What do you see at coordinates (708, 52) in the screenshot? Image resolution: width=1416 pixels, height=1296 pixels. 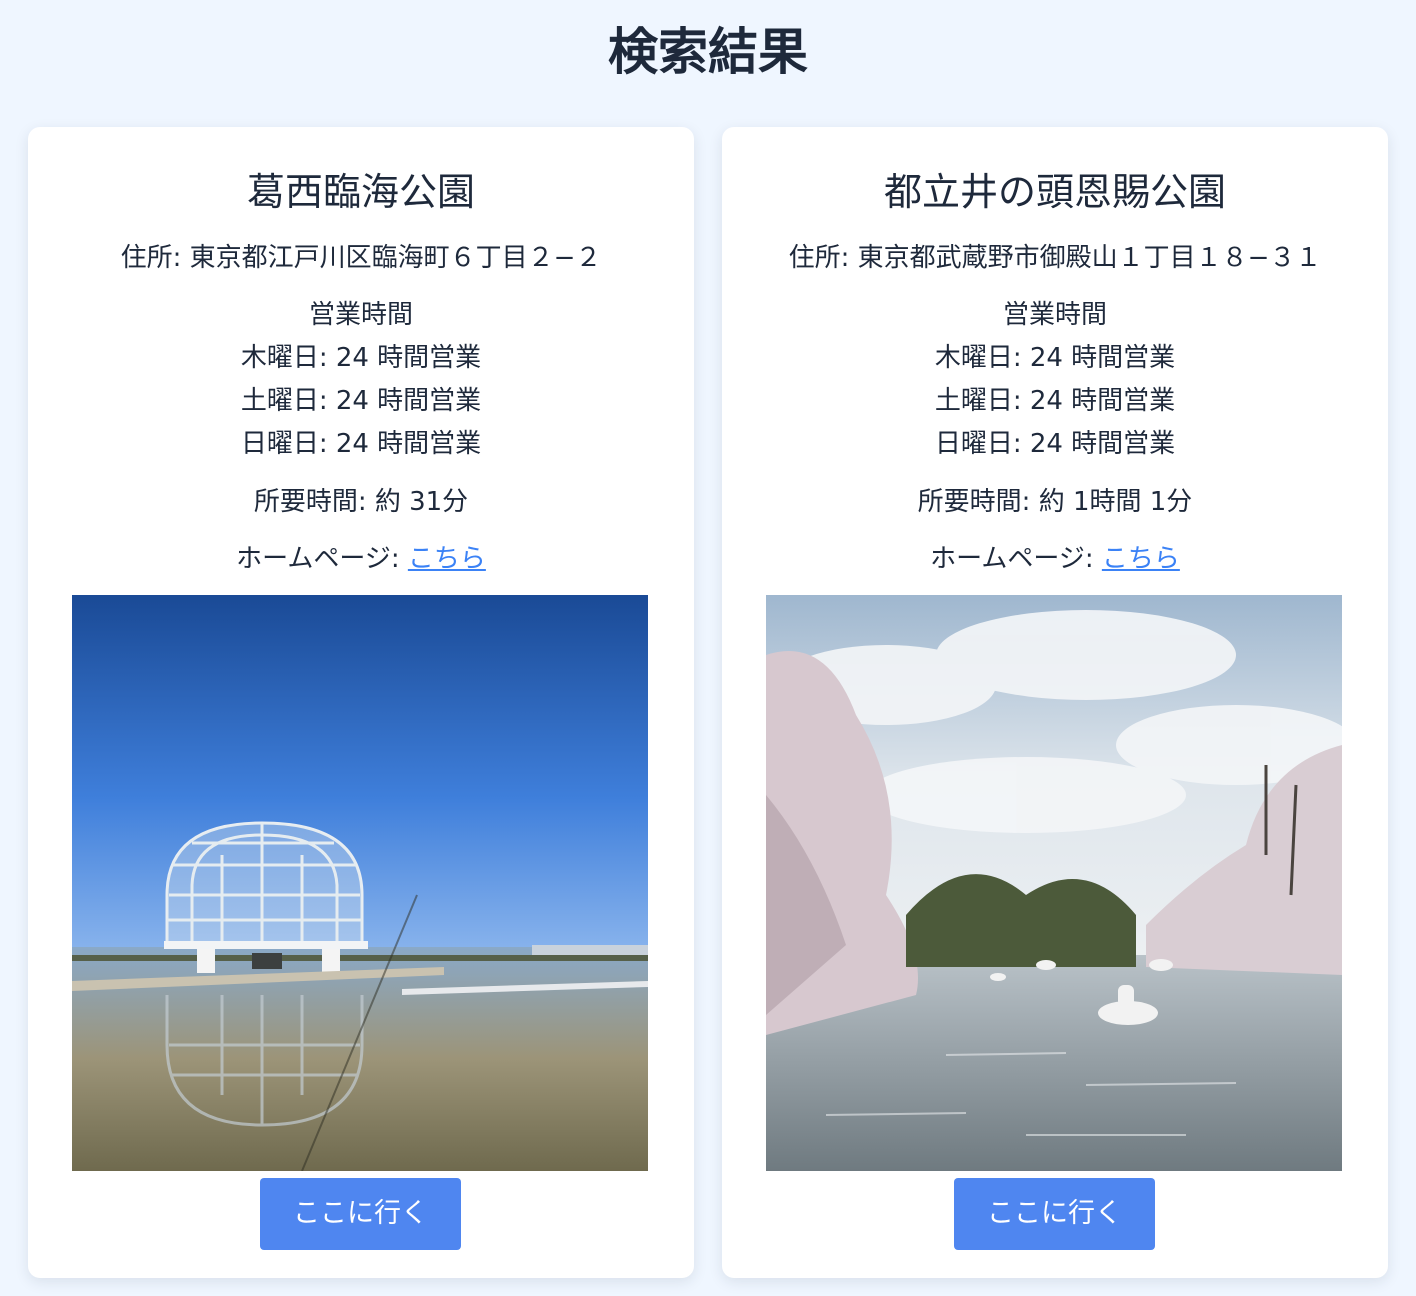 I see `page-title: 検索結果` at bounding box center [708, 52].